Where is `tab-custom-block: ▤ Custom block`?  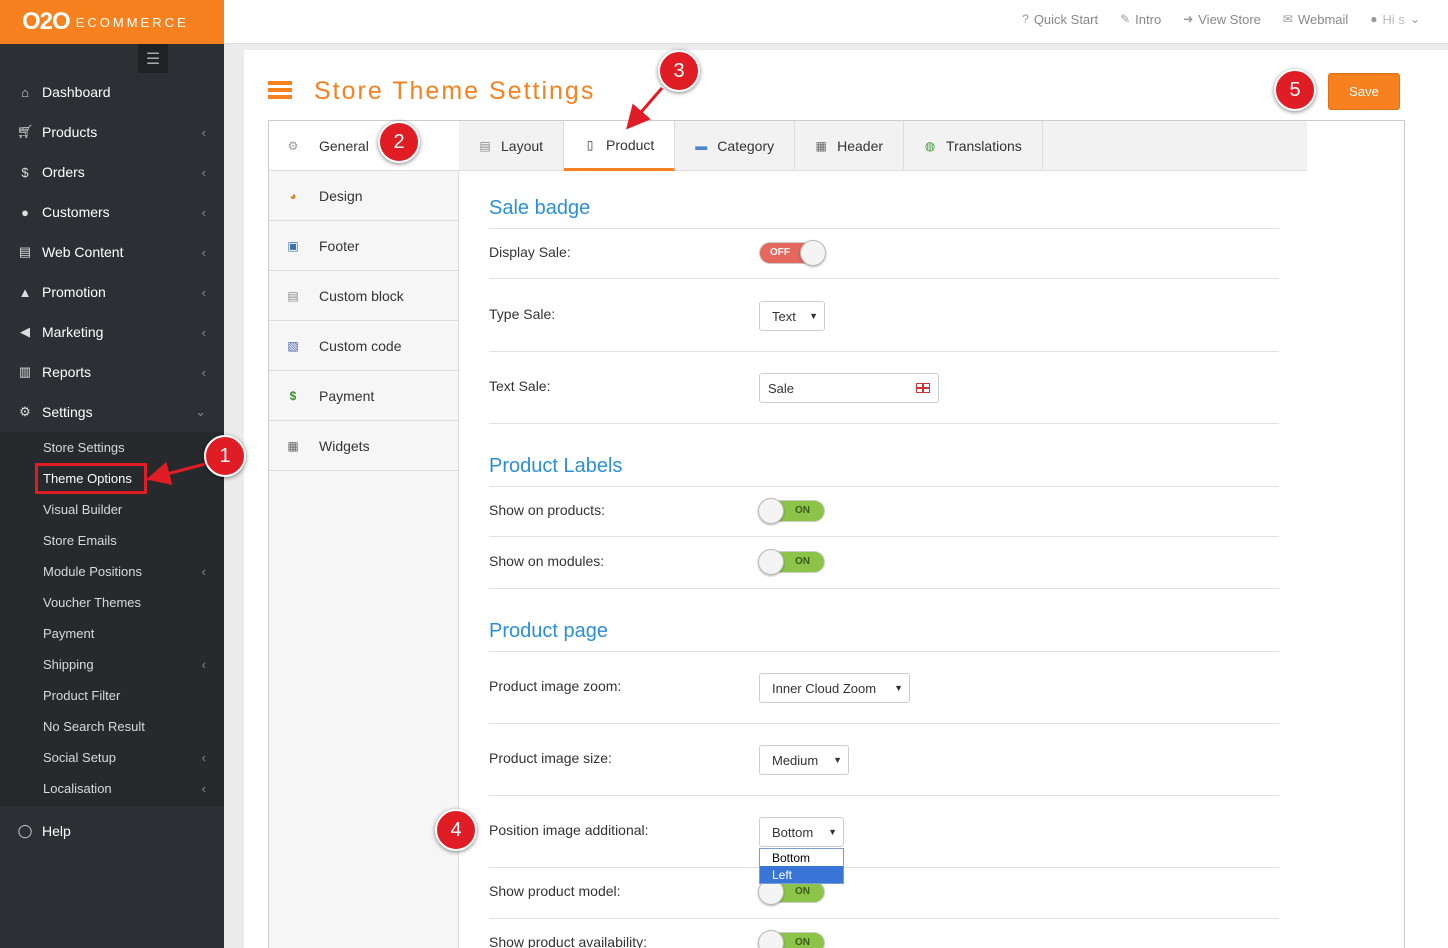
tab-custom-block: ▤ Custom block is located at coordinates (363, 296).